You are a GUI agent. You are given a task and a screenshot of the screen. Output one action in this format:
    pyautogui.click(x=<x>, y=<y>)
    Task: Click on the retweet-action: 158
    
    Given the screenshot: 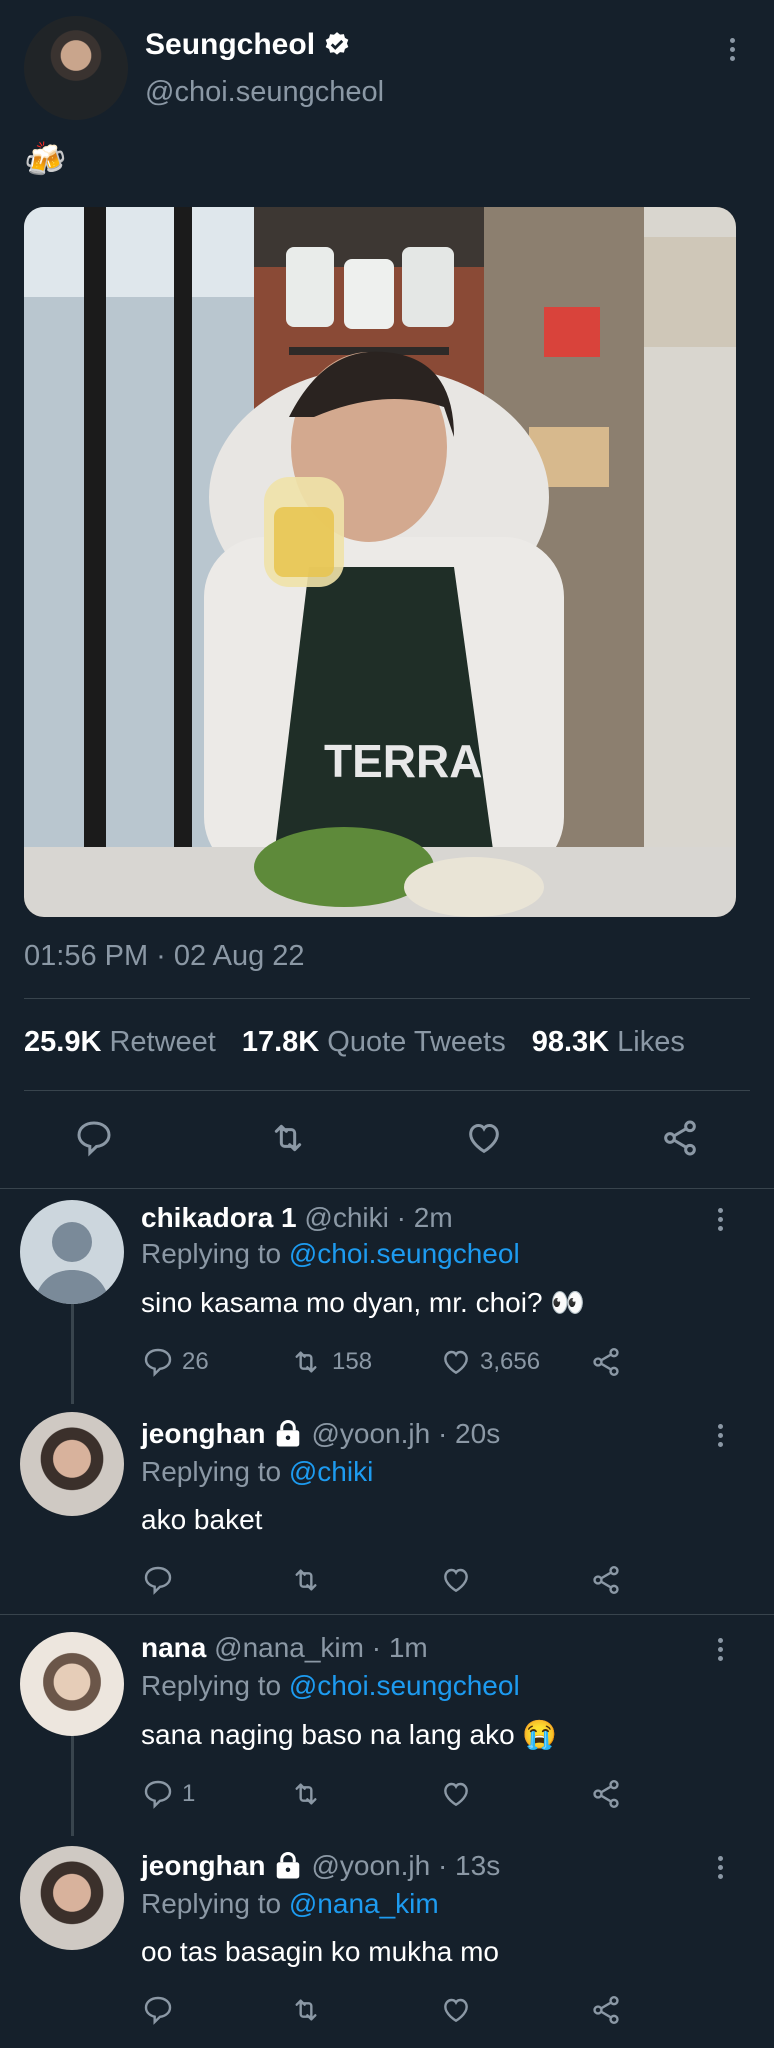 What is the action you would take?
    pyautogui.click(x=330, y=1362)
    